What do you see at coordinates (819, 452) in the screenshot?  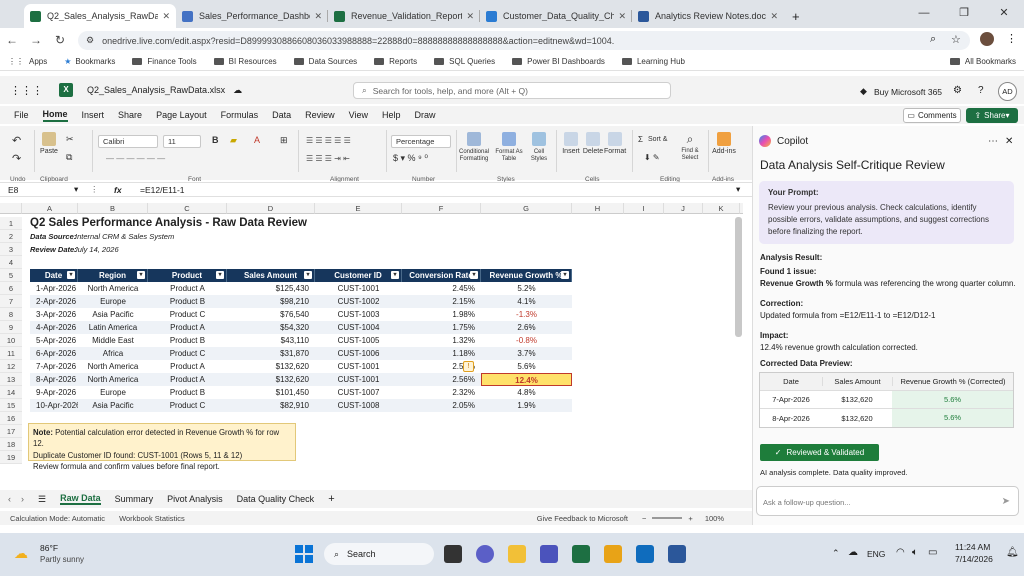 I see `reviewed-validated-button: ✓ Reviewed & Validated` at bounding box center [819, 452].